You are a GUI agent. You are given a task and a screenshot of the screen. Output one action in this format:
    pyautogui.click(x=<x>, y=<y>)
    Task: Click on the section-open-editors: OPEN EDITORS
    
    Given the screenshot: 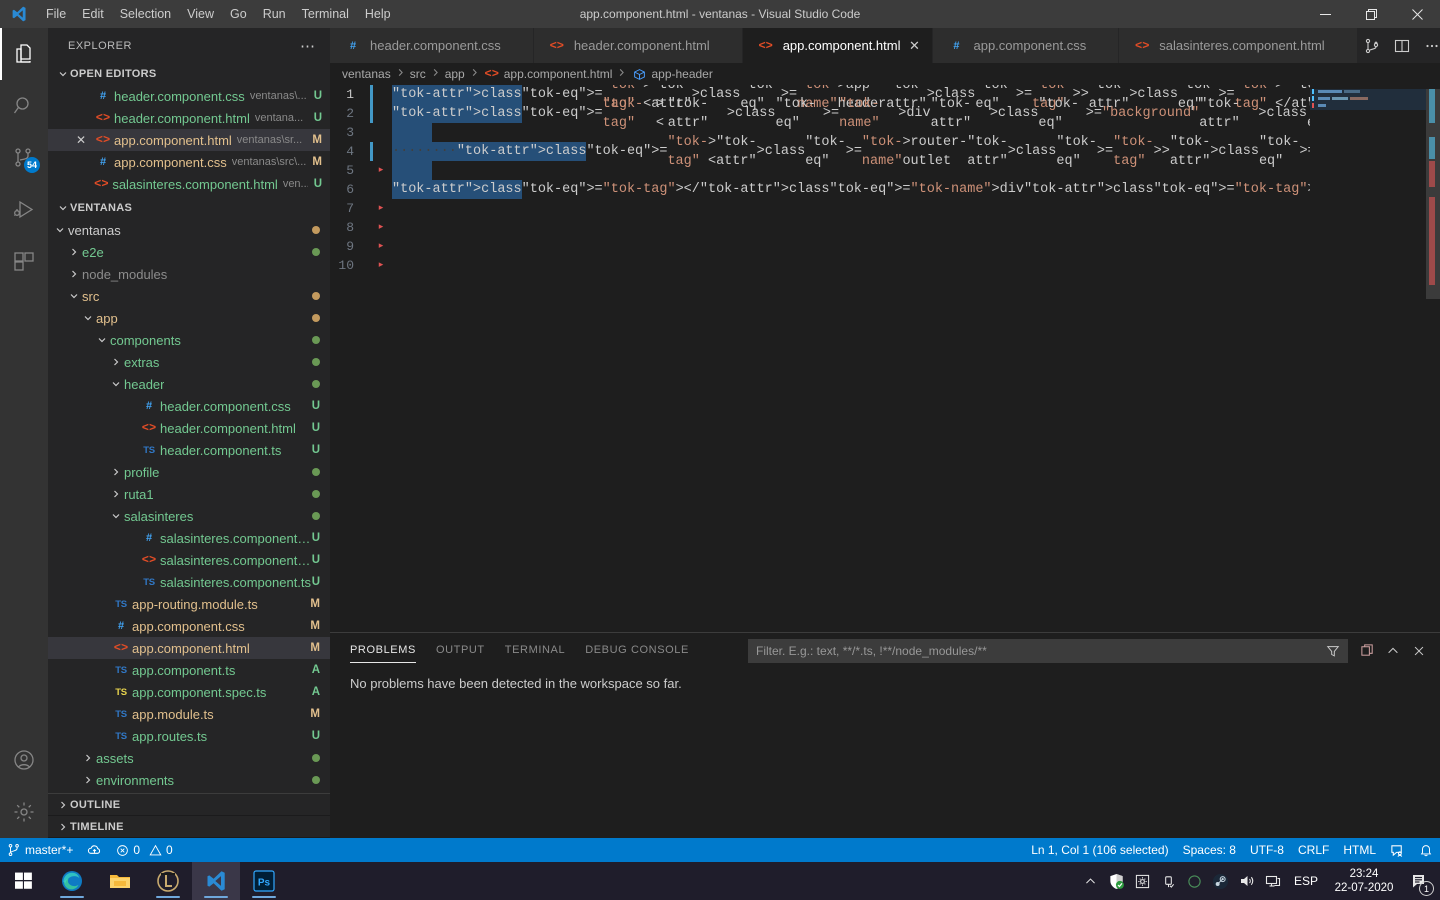 What is the action you would take?
    pyautogui.click(x=189, y=74)
    